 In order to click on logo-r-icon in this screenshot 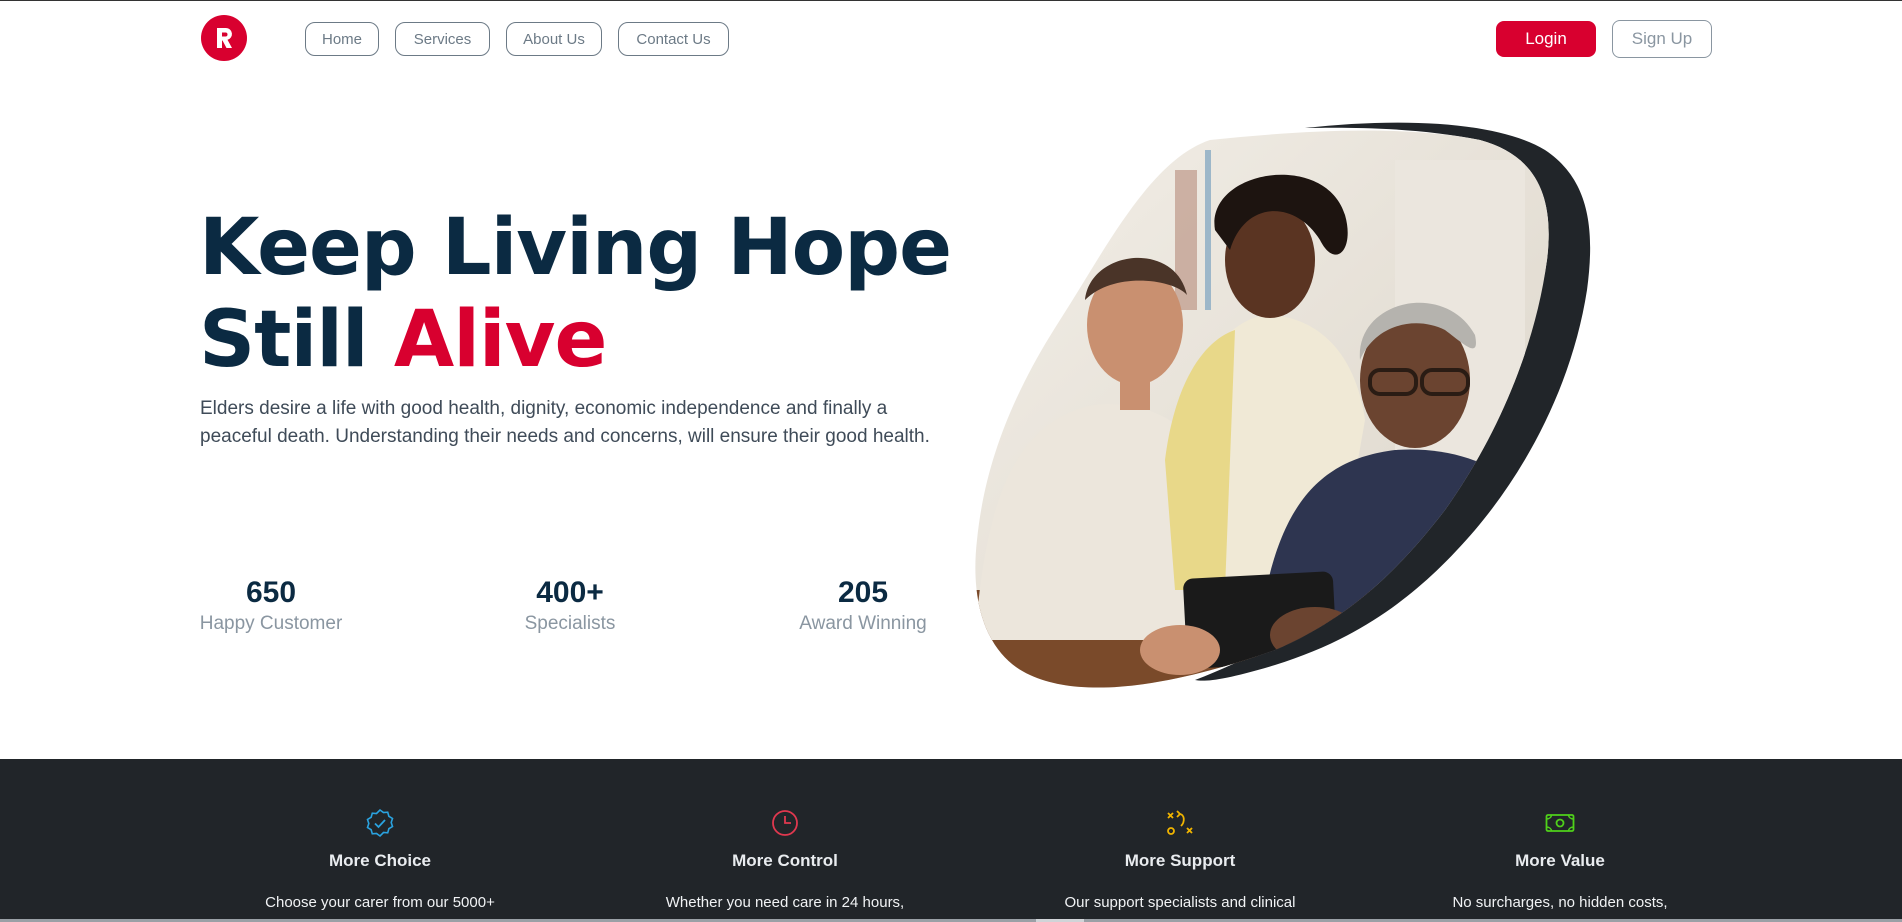, I will do `click(224, 38)`.